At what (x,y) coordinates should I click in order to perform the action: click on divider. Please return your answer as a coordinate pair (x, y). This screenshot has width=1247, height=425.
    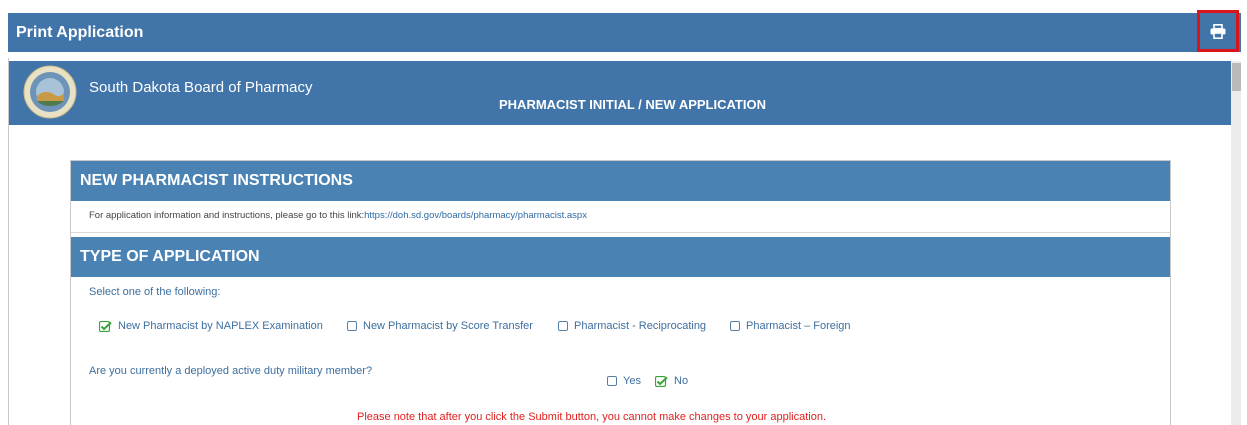
    Looking at the image, I should click on (620, 232).